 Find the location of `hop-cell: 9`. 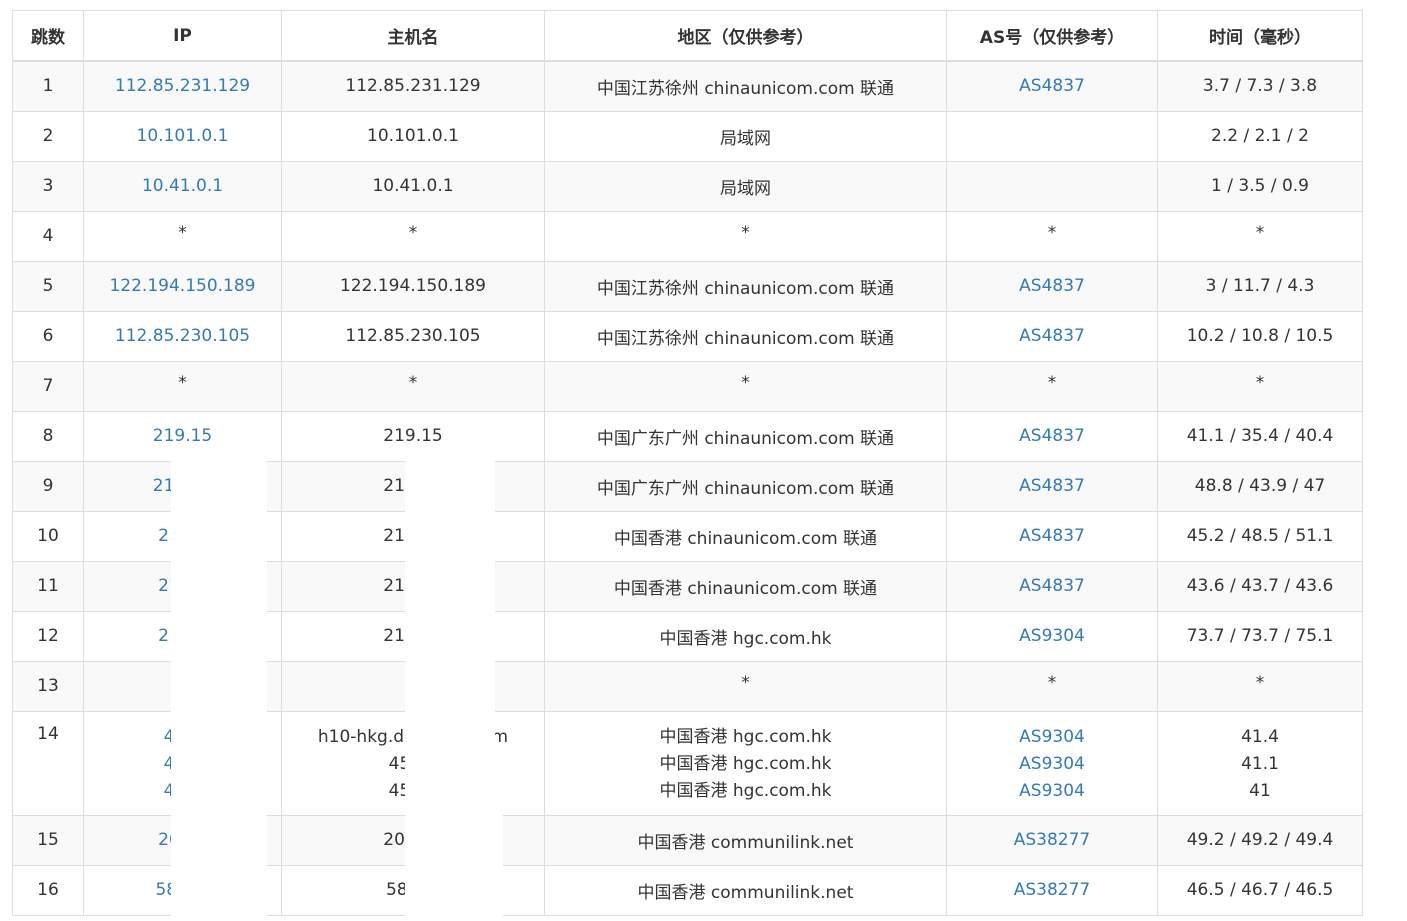

hop-cell: 9 is located at coordinates (48, 486).